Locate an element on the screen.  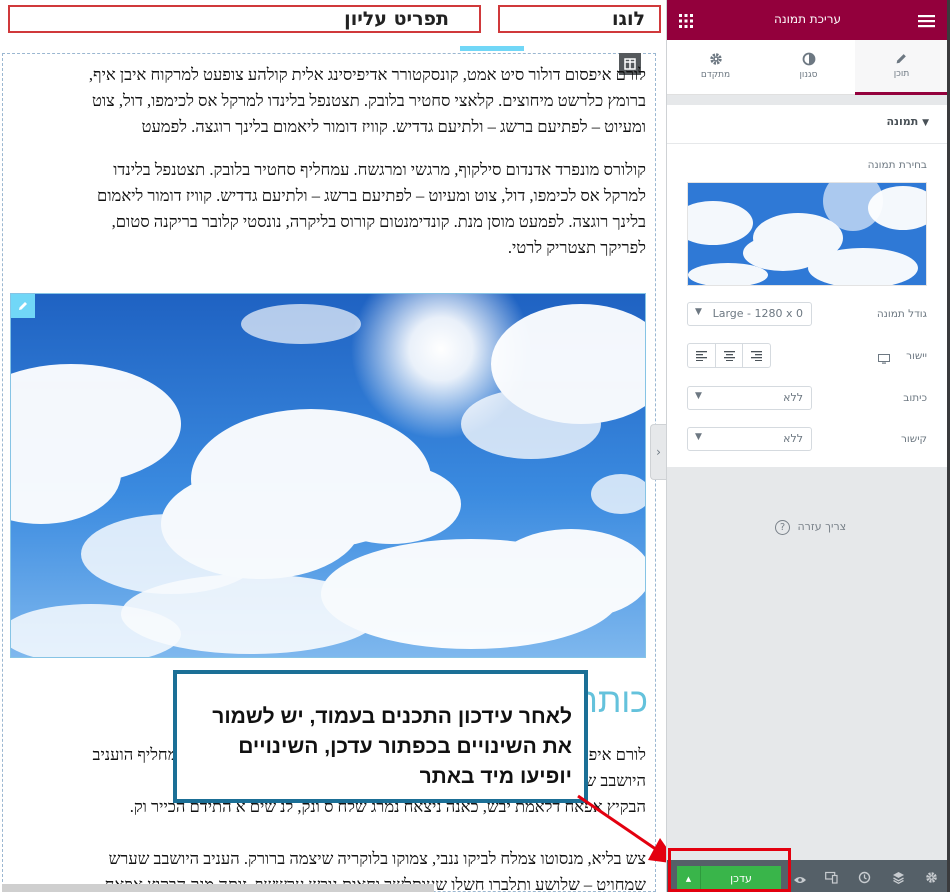
heading-2: כותרת is located at coordinates (613, 701).